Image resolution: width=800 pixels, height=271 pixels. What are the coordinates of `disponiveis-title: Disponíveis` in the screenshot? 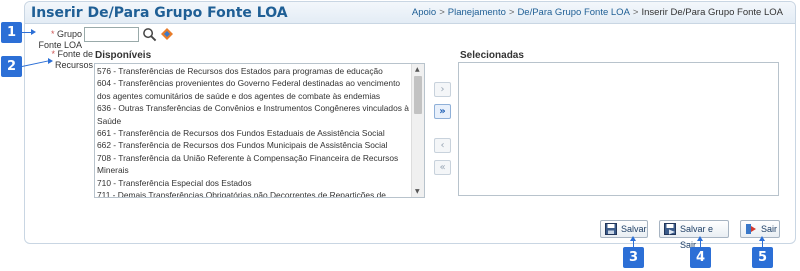 It's located at (123, 55).